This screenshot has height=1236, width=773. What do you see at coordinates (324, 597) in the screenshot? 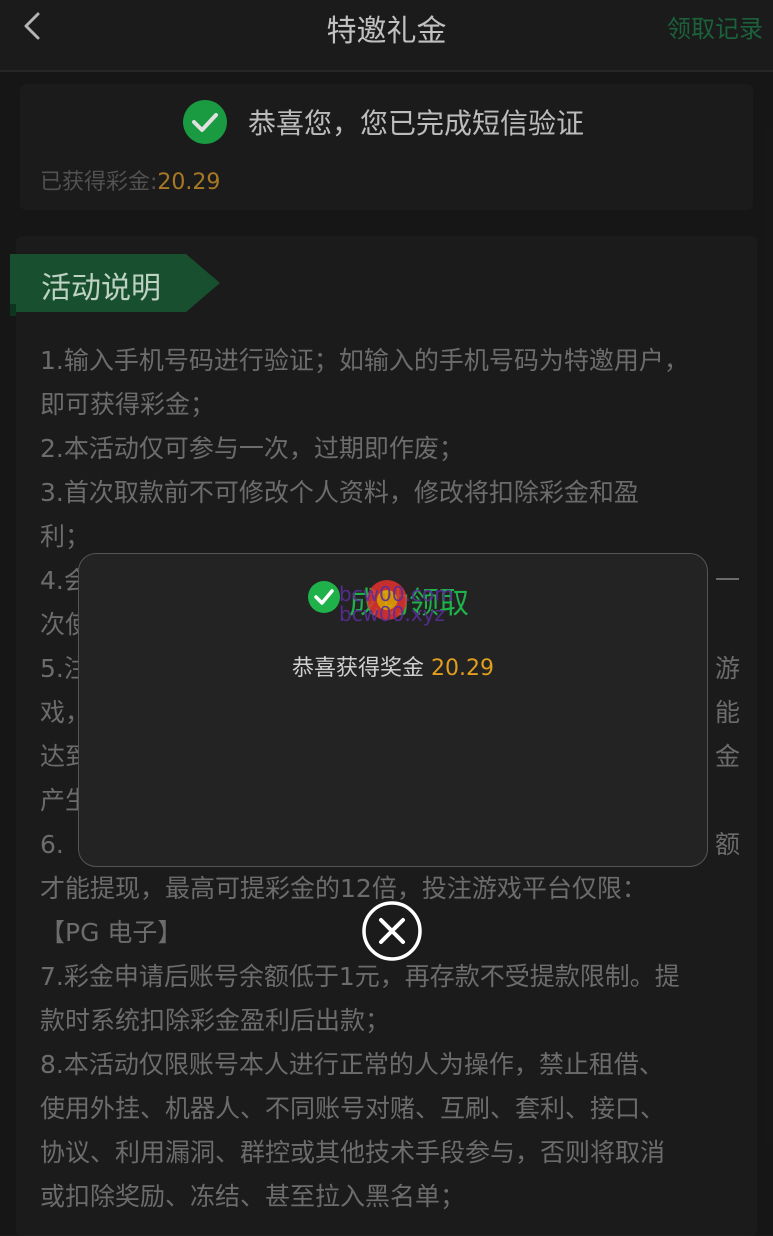
I see `check-circle-icon` at bounding box center [324, 597].